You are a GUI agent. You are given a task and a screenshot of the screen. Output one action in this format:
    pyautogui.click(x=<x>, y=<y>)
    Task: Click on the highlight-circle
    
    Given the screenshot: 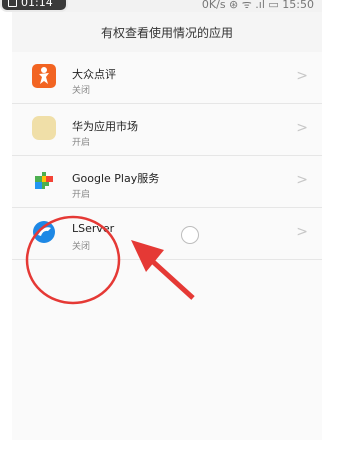 What is the action you would take?
    pyautogui.click(x=73, y=260)
    